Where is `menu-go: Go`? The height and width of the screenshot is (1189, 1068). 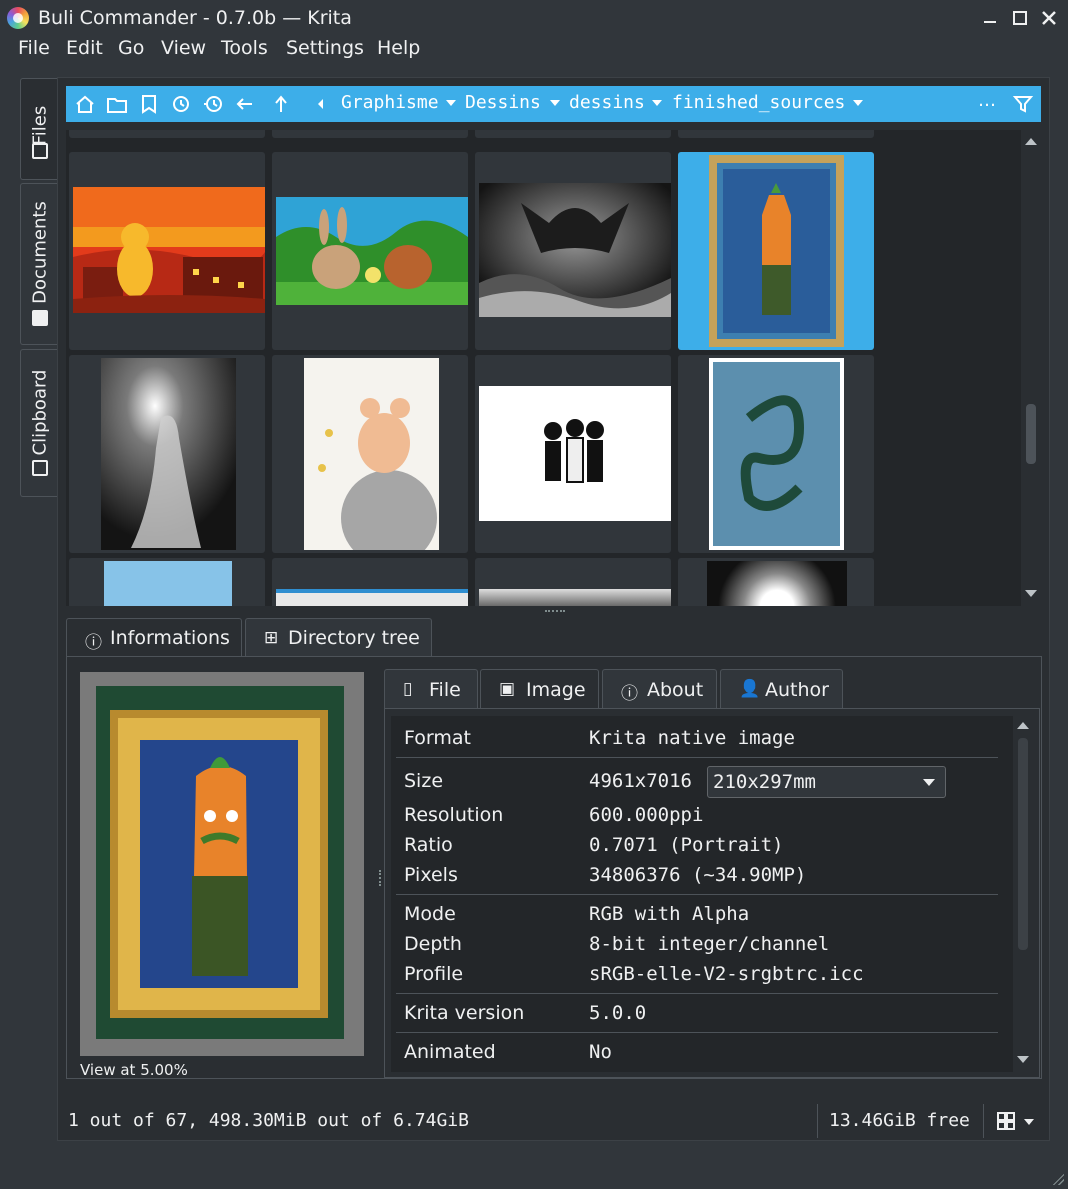 menu-go: Go is located at coordinates (131, 48).